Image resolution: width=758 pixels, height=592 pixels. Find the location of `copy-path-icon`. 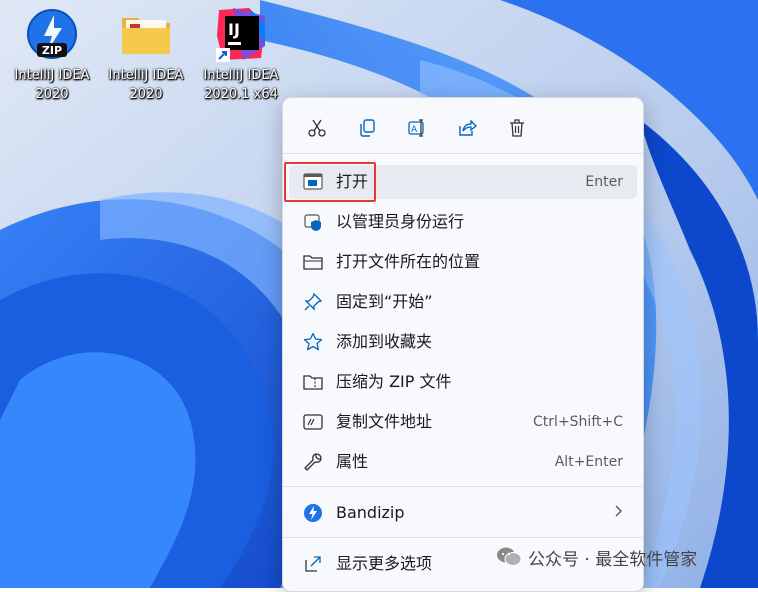

copy-path-icon is located at coordinates (313, 422).